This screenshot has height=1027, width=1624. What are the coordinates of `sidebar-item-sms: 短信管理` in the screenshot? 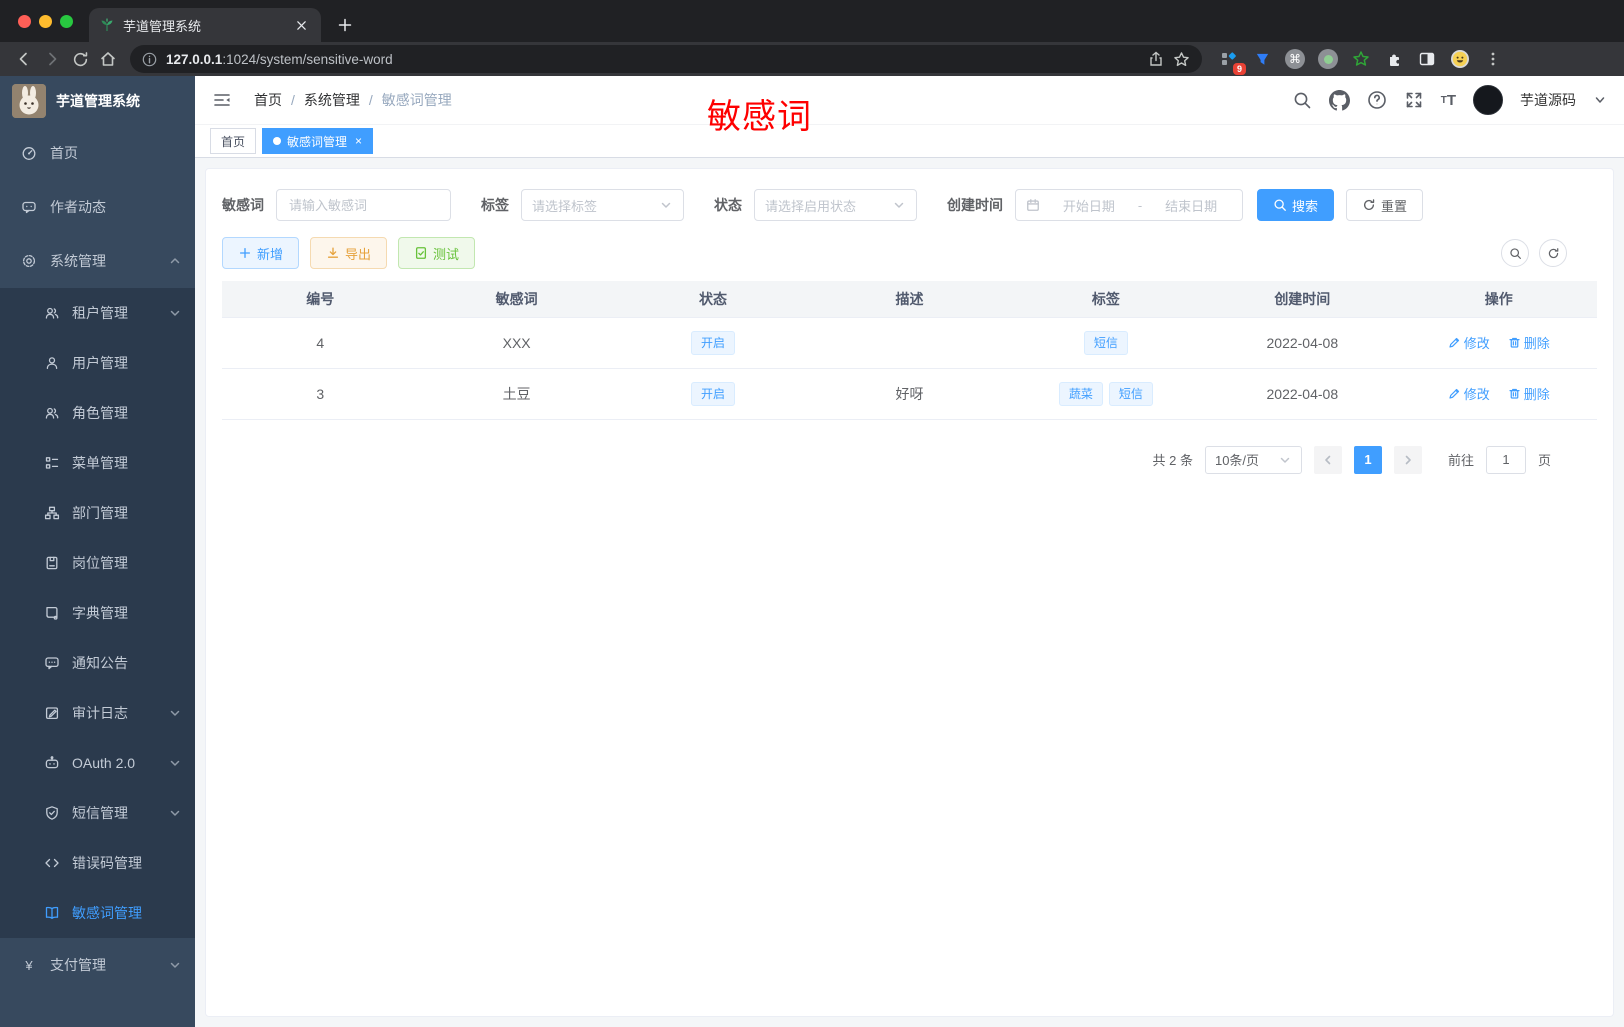 It's located at (97, 813).